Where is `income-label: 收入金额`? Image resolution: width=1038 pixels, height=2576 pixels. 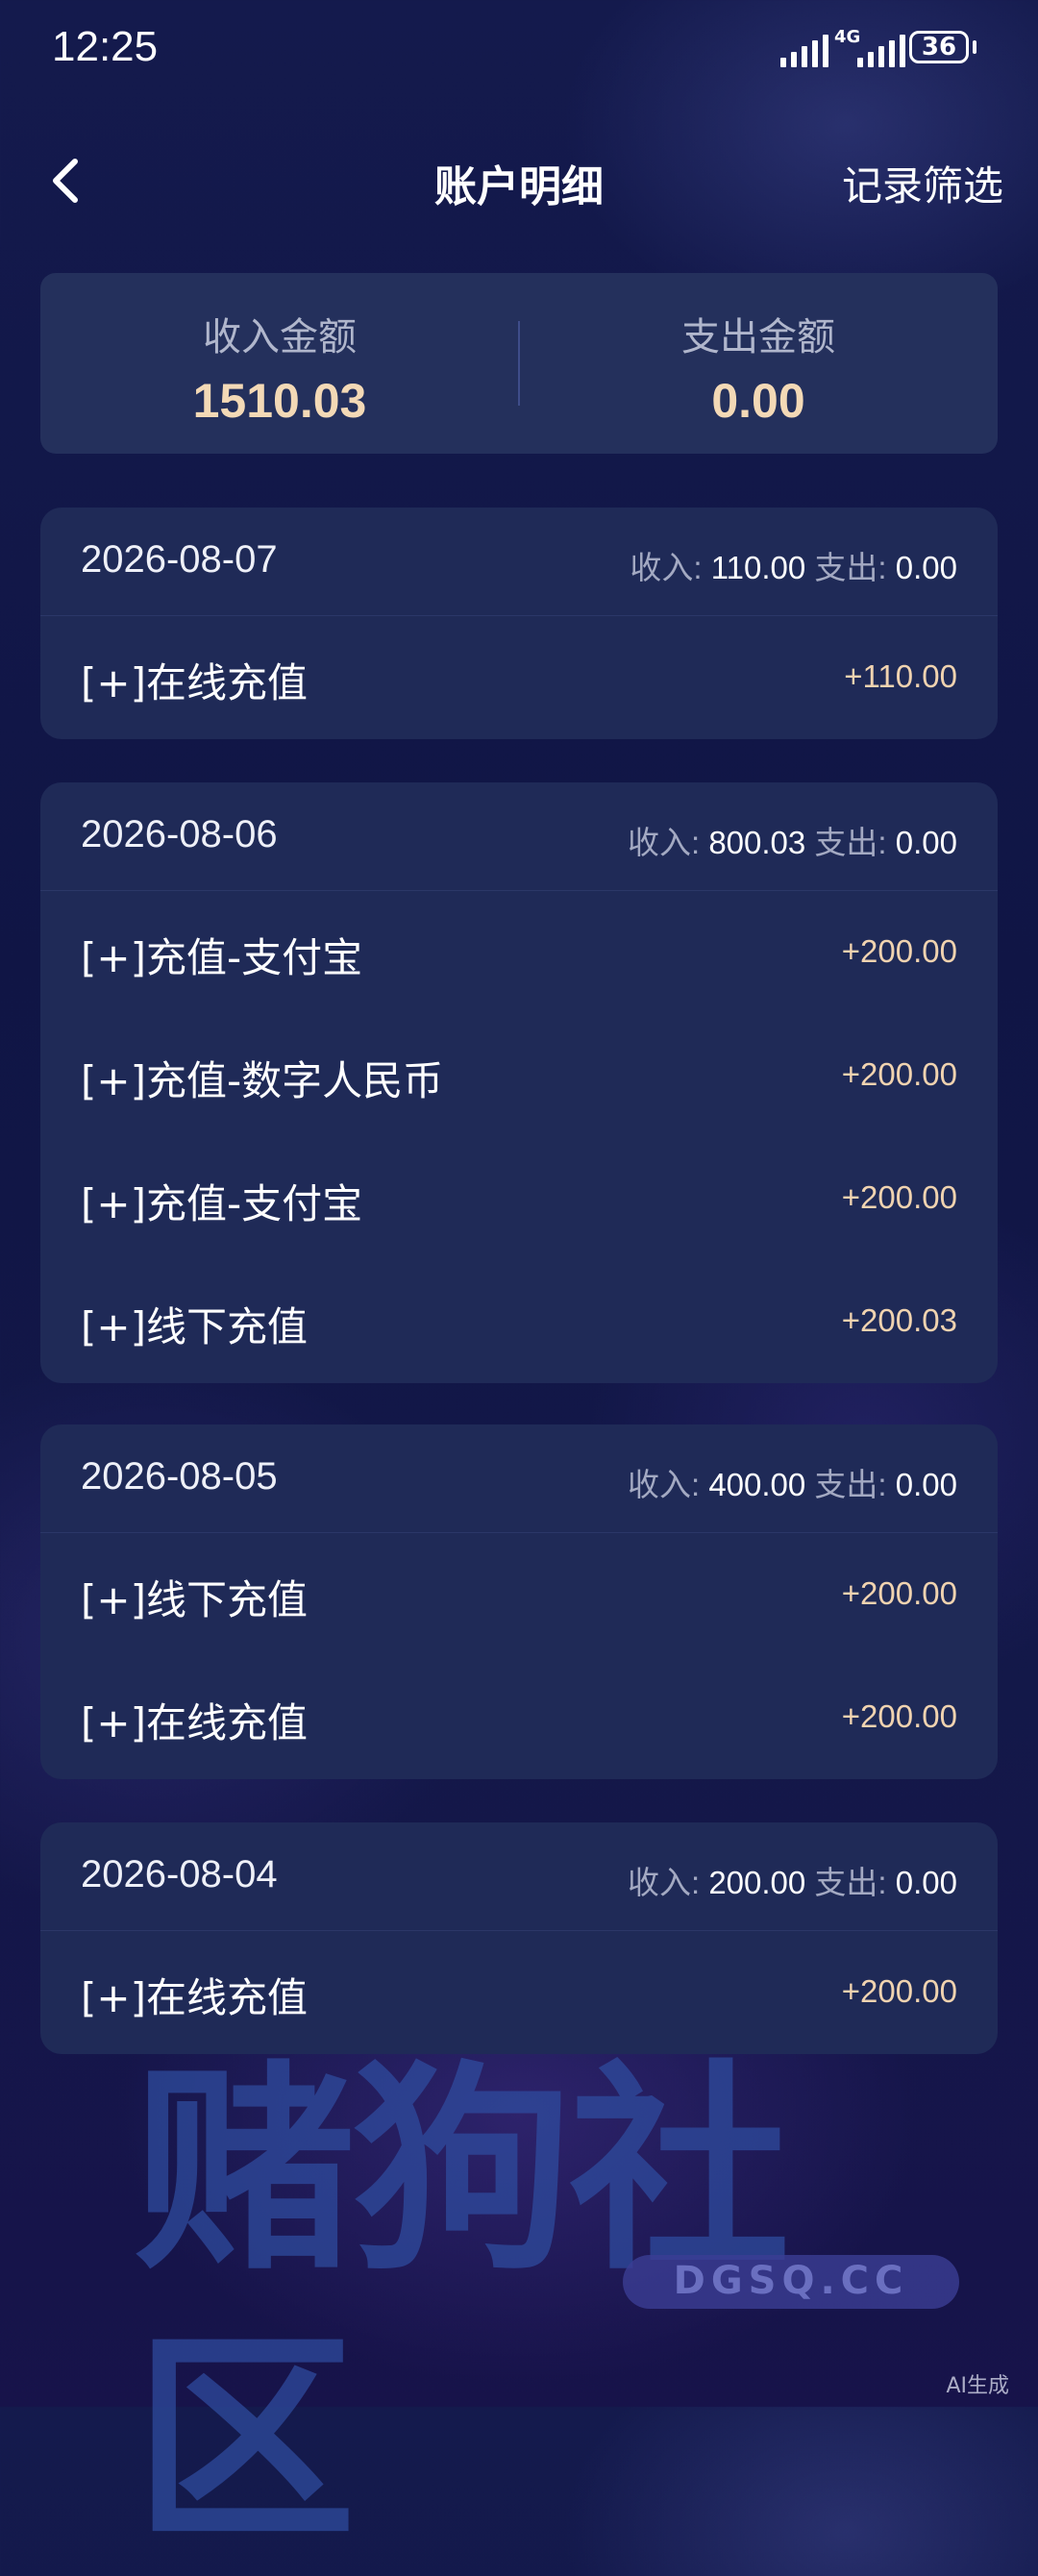 income-label: 收入金额 is located at coordinates (280, 337).